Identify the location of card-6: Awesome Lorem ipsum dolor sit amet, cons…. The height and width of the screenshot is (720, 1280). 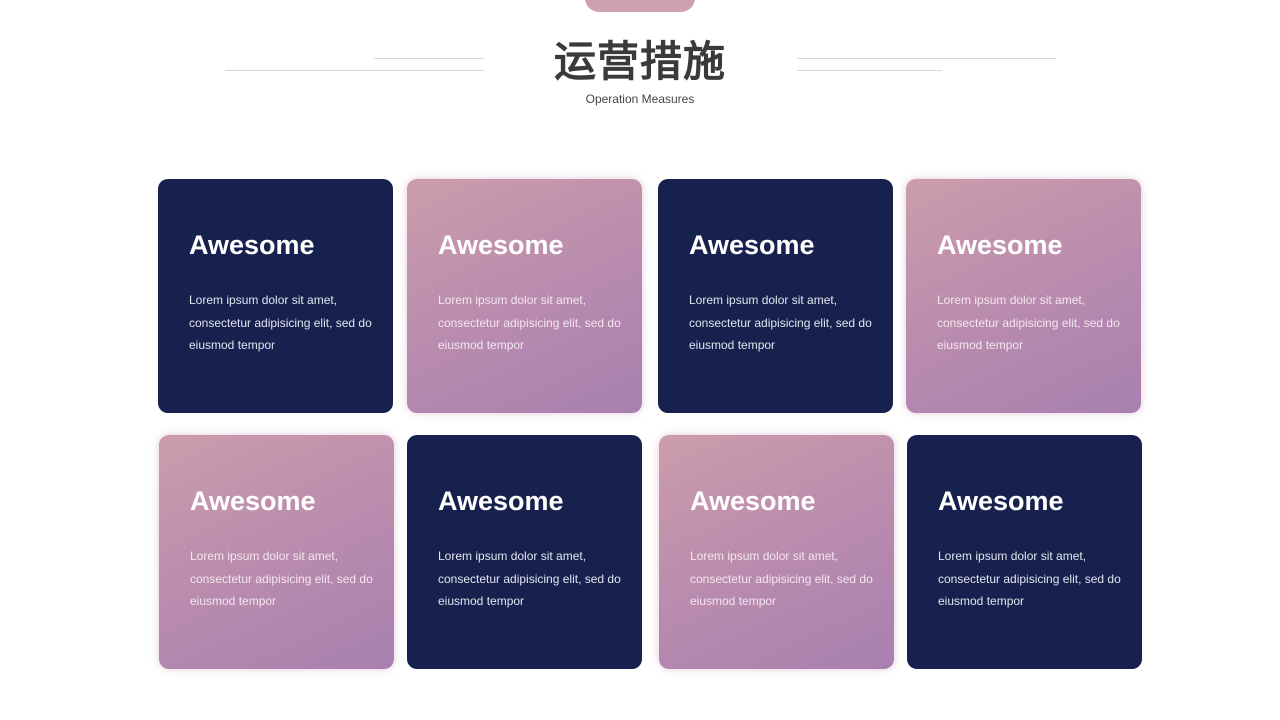
(524, 552).